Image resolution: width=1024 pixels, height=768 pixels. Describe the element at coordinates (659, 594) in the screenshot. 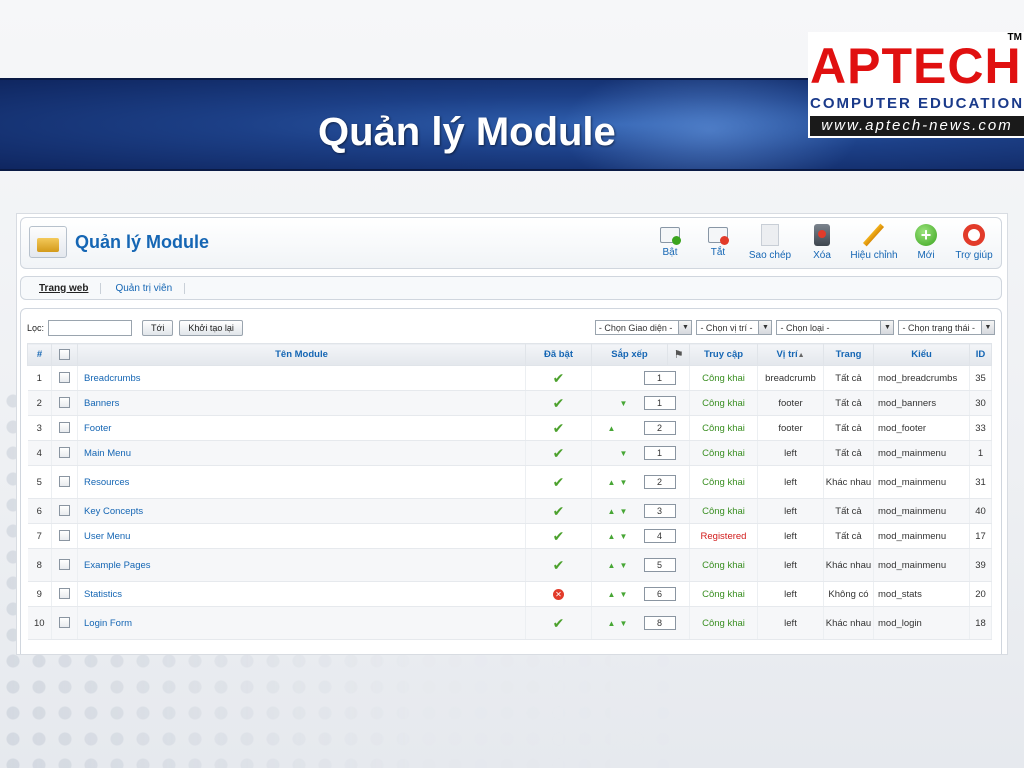

I see `order-input: 6` at that location.